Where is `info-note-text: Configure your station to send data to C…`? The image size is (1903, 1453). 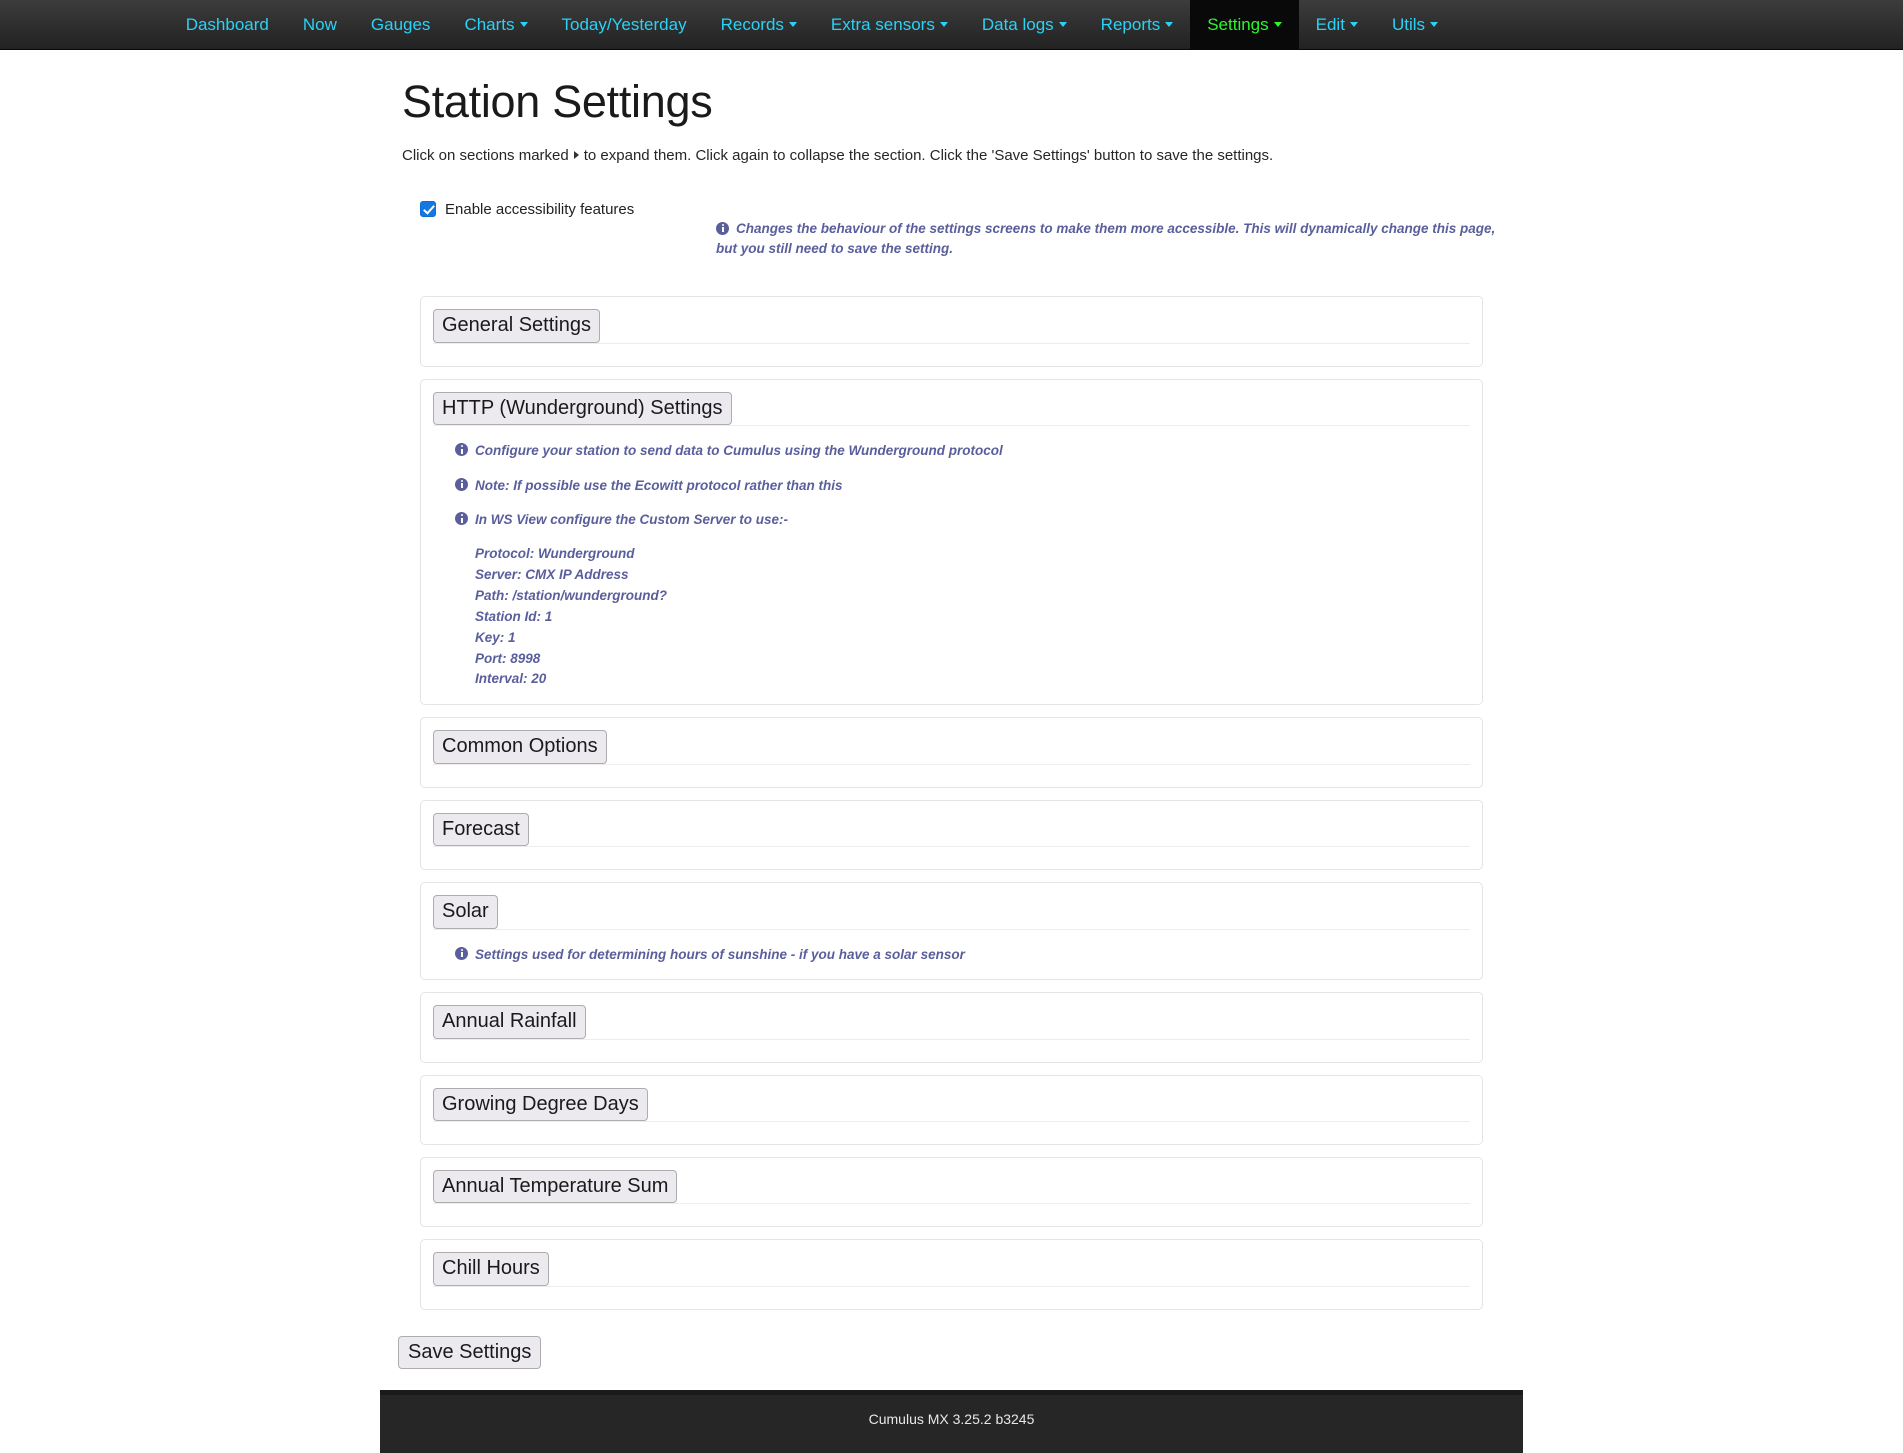
info-note-text: Configure your station to send data to C… is located at coordinates (739, 451).